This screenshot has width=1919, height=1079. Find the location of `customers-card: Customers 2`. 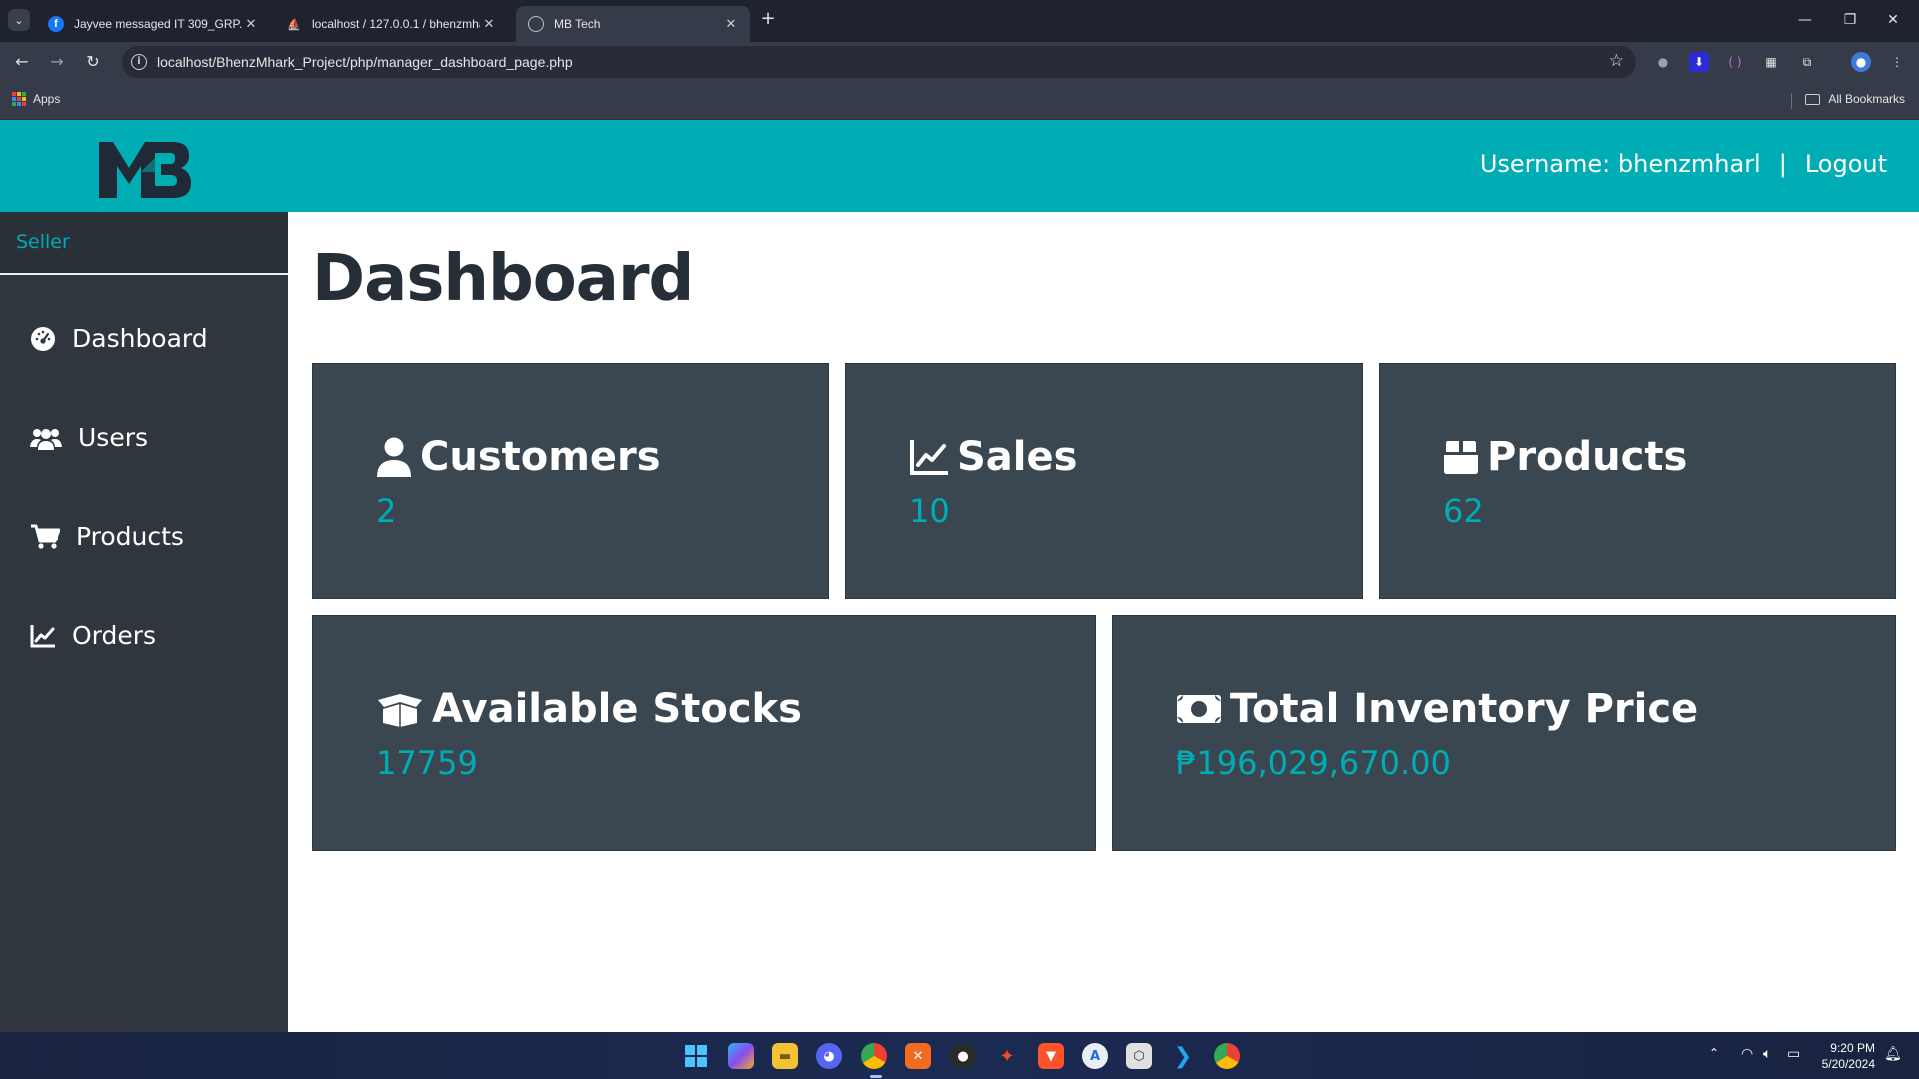

customers-card: Customers 2 is located at coordinates (570, 481).